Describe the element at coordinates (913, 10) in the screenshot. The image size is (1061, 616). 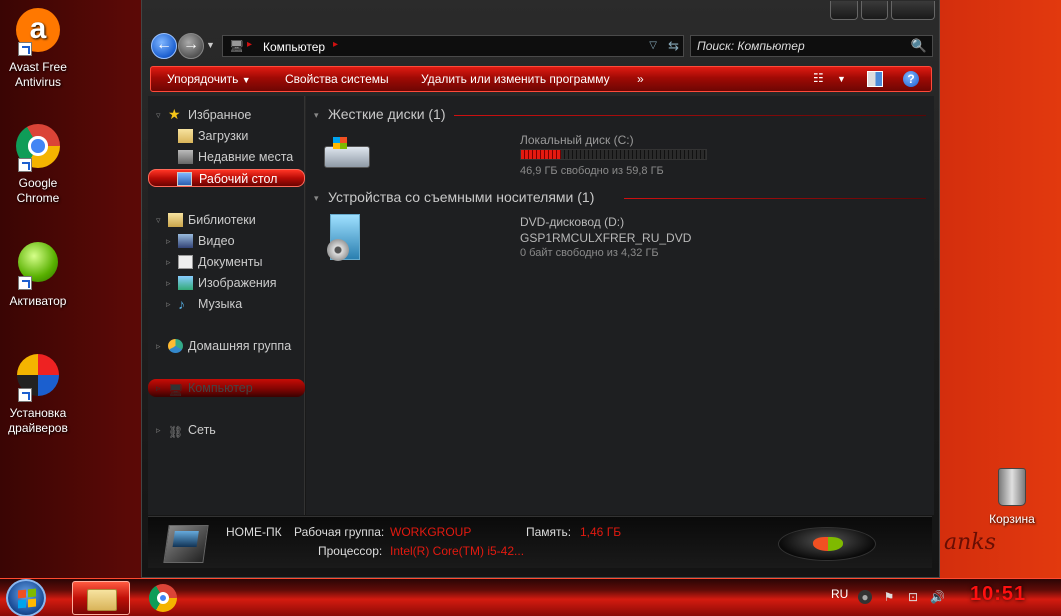
I see `close-button` at that location.